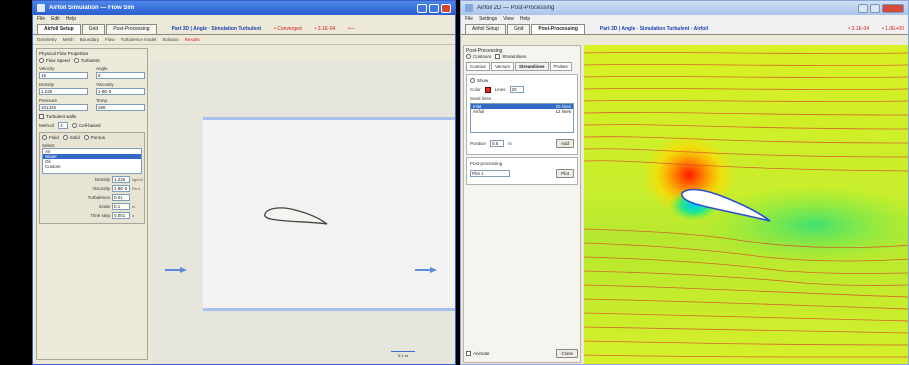 The image size is (909, 365). I want to click on param-row: Viscosity 1.8E-5 Pa s, so click(116, 188).